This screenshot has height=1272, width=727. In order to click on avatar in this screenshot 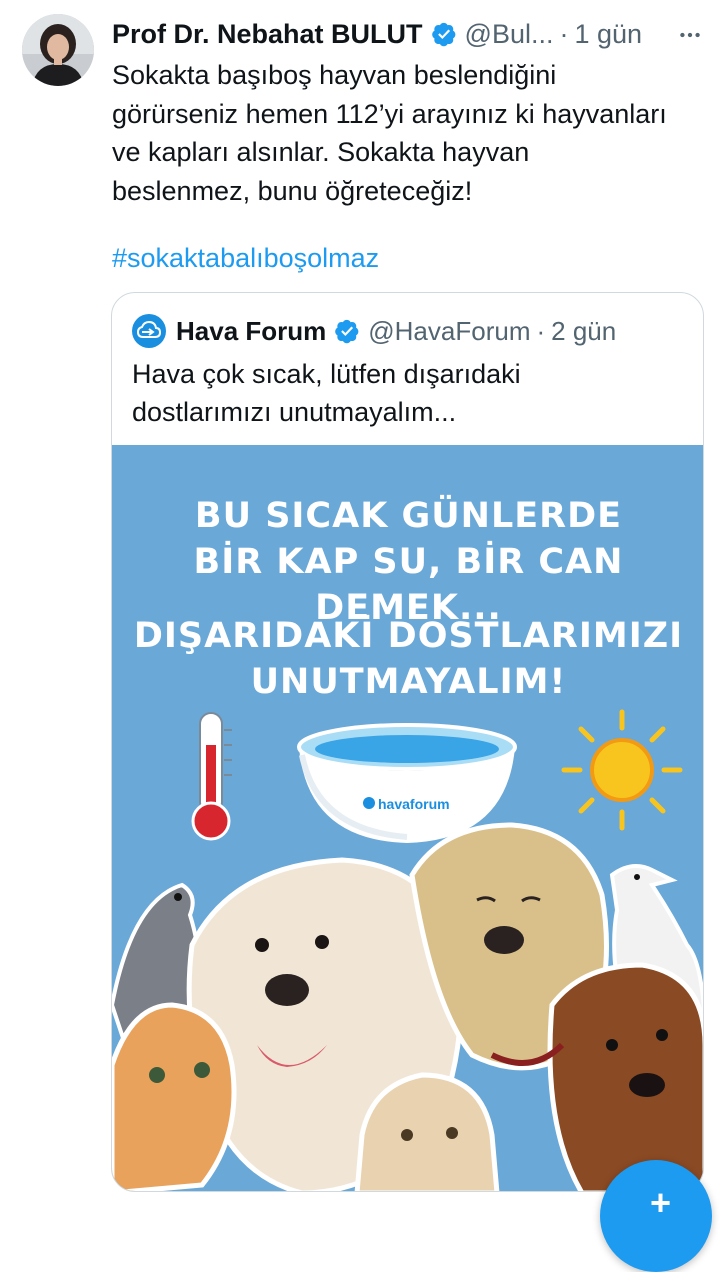, I will do `click(58, 50)`.